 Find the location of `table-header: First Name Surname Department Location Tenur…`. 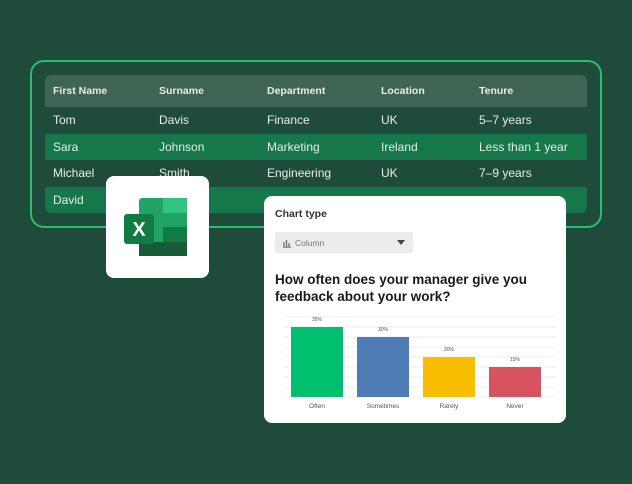

table-header: First Name Surname Department Location Tenur… is located at coordinates (316, 91).